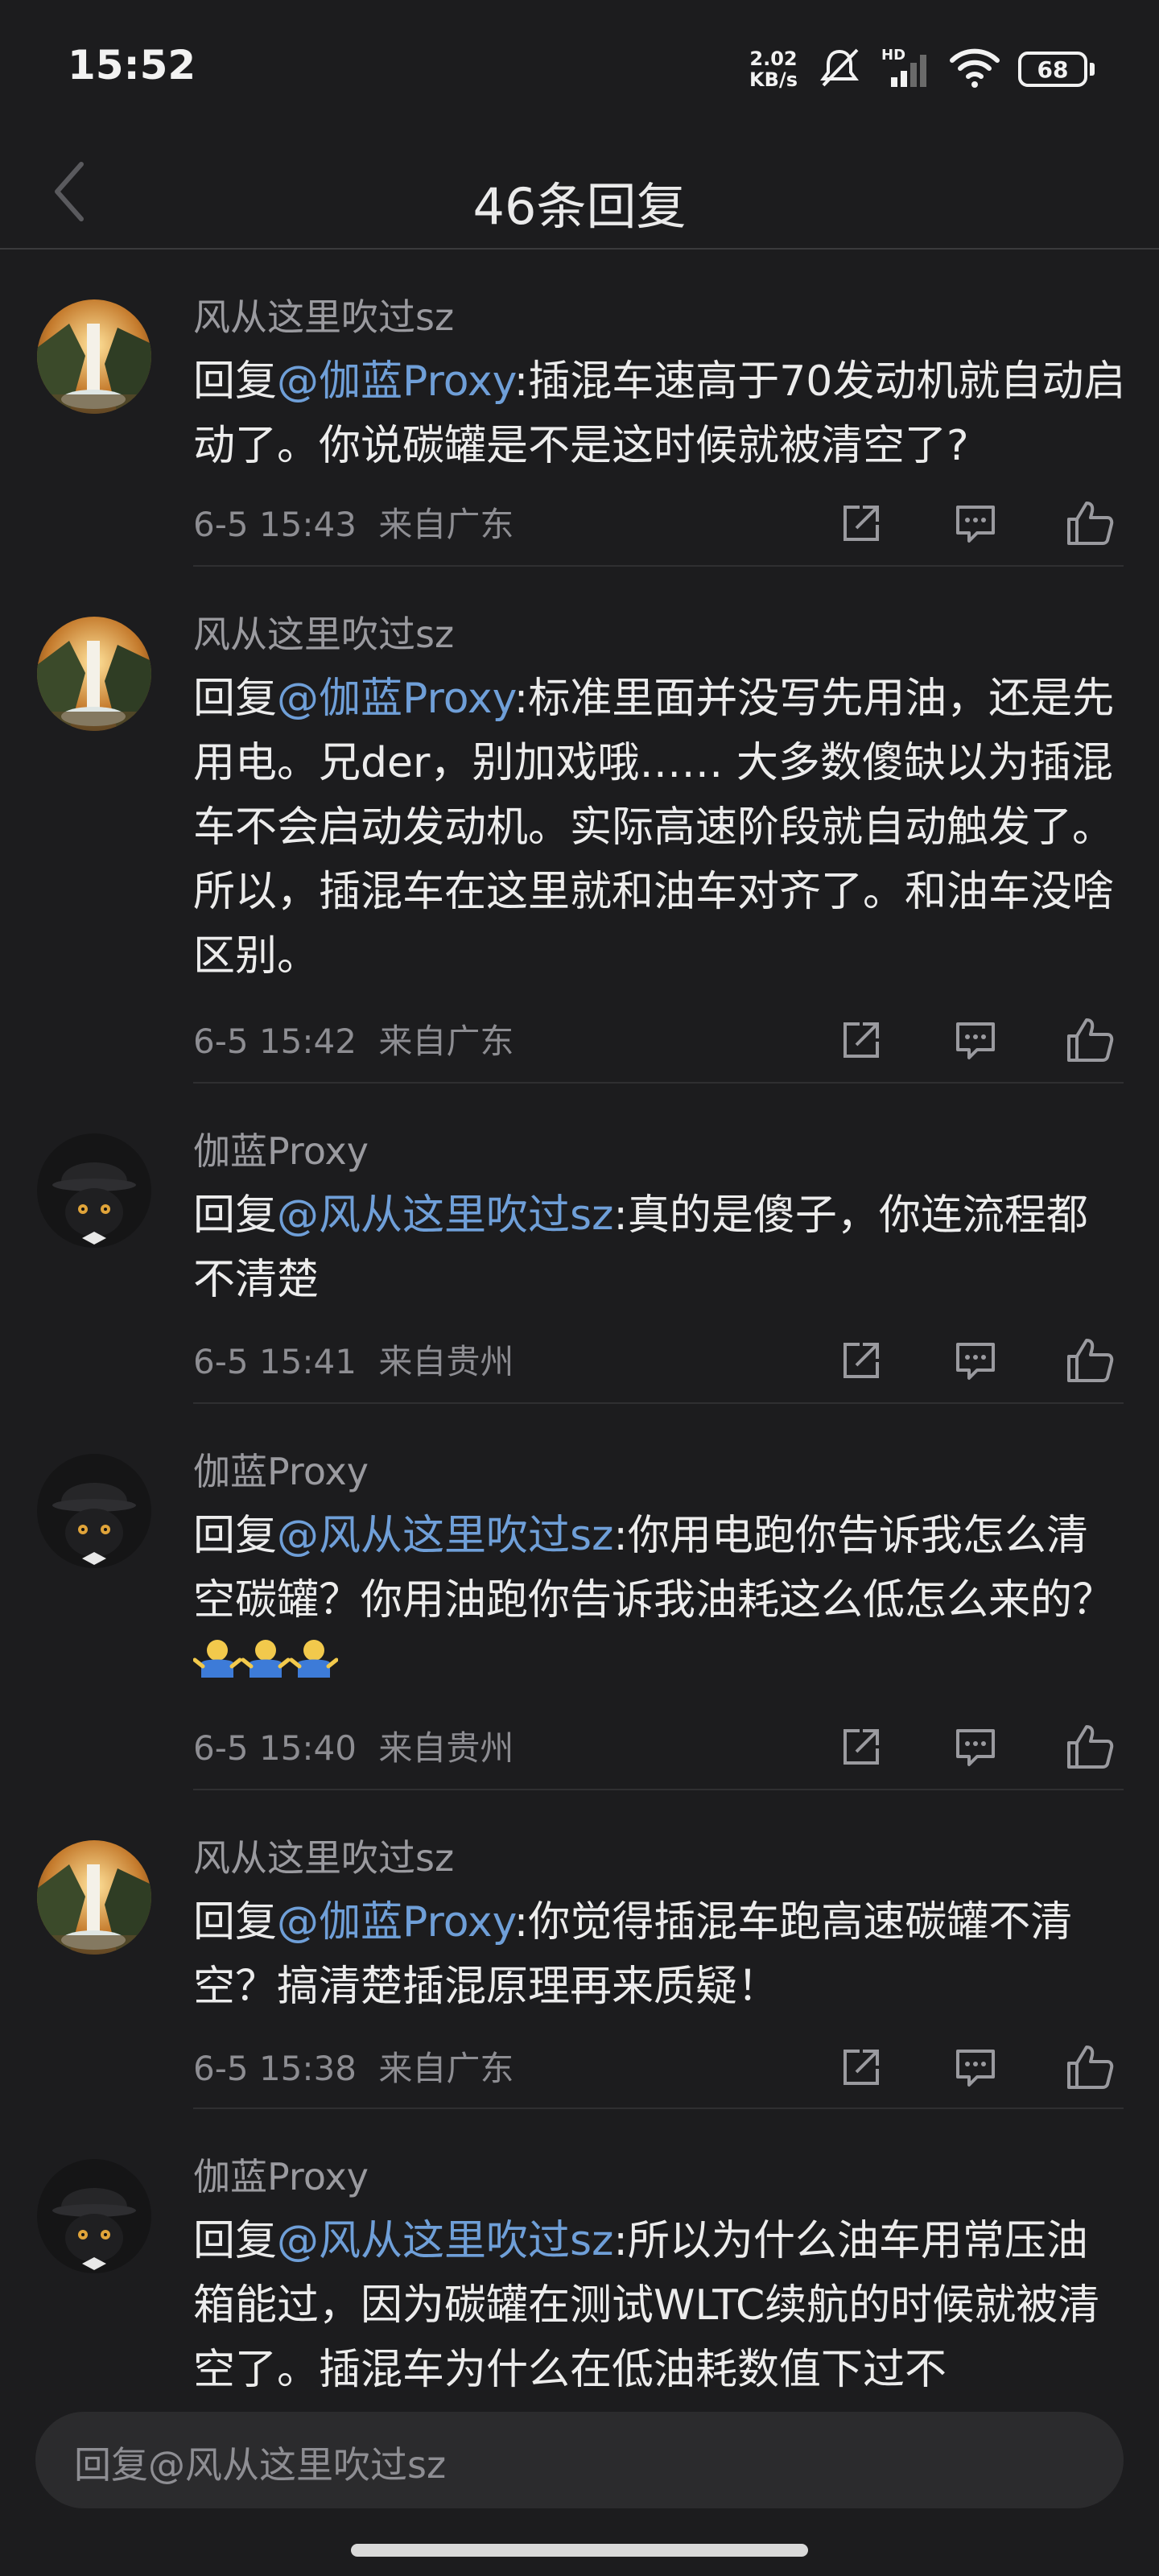  I want to click on comment-meta: 6-5 15:41 来自贵州, so click(353, 1362).